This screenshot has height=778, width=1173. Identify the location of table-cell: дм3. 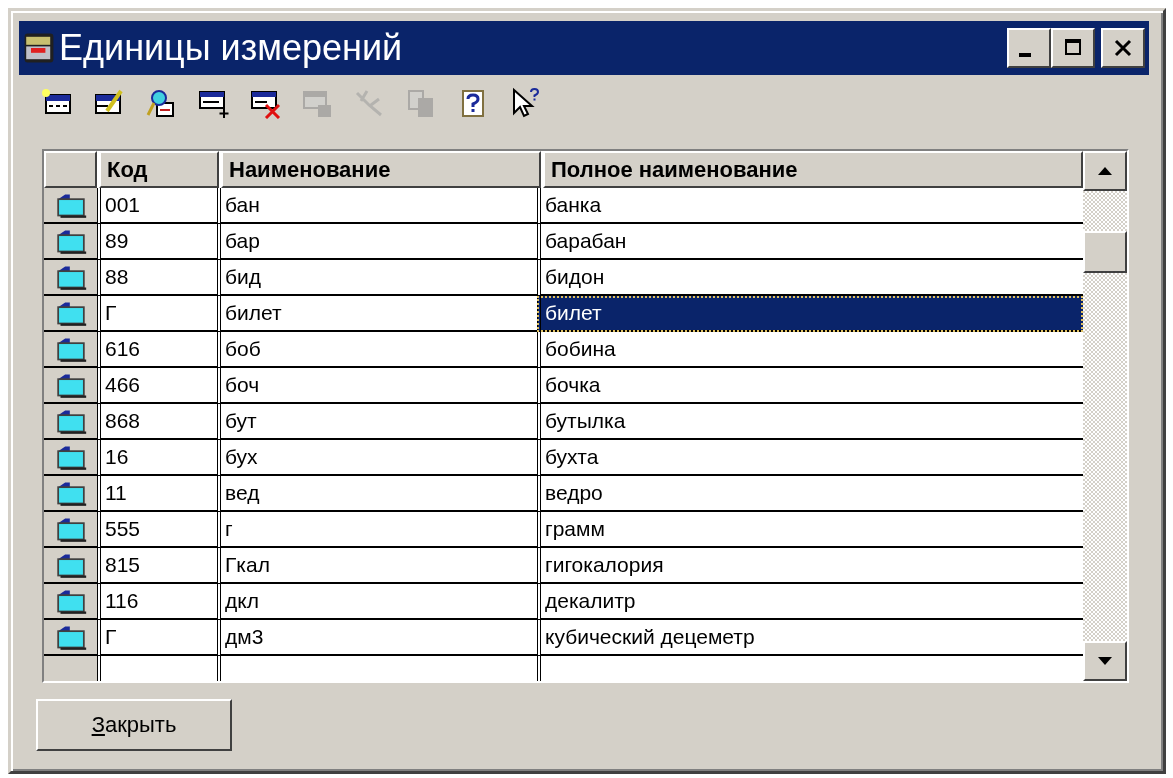
(377, 638).